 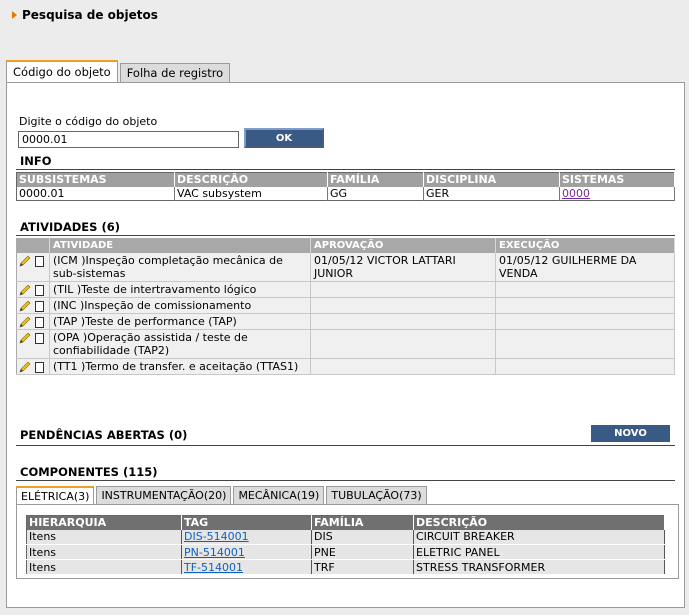 What do you see at coordinates (345, 289) in the screenshot?
I see `activity-row: (TIL )Teste de intertravamento lógico` at bounding box center [345, 289].